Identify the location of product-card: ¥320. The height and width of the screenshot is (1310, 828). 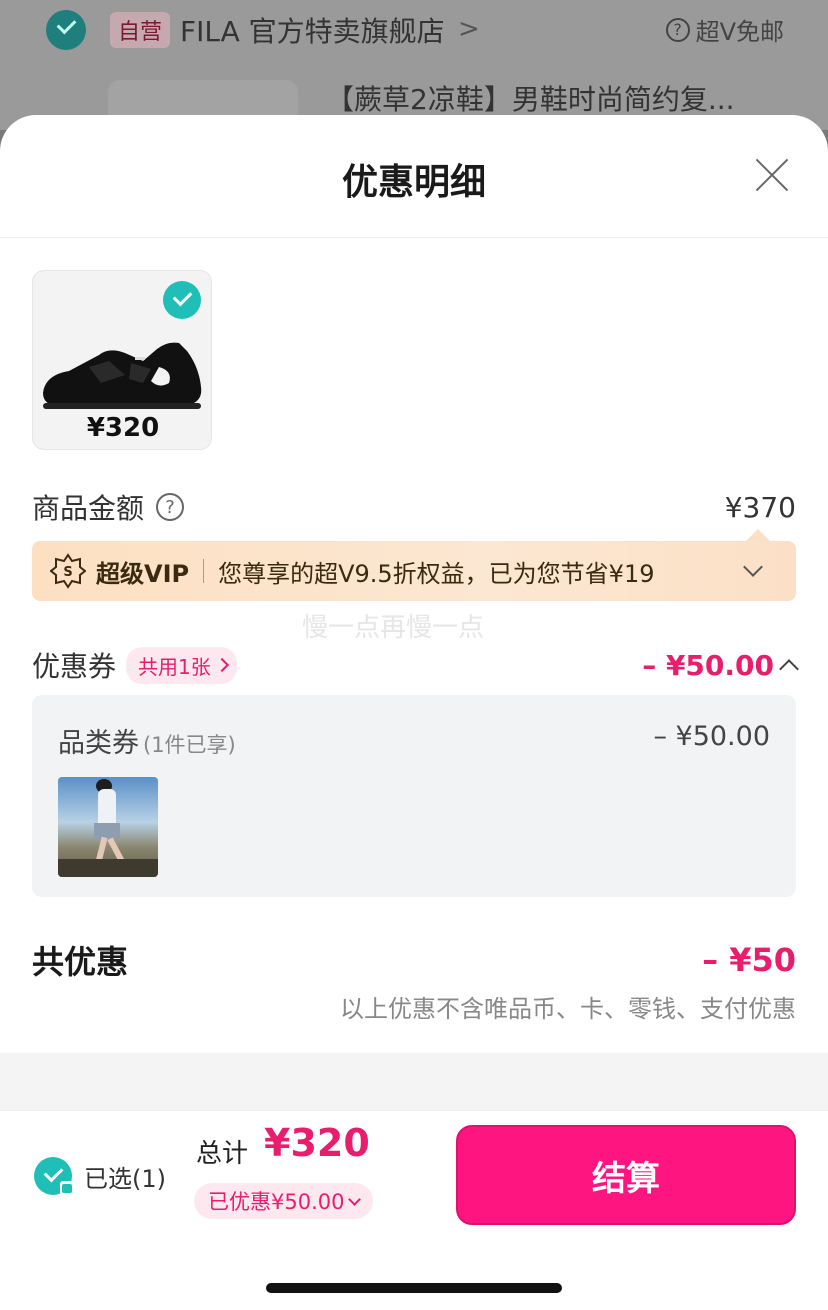
(122, 360).